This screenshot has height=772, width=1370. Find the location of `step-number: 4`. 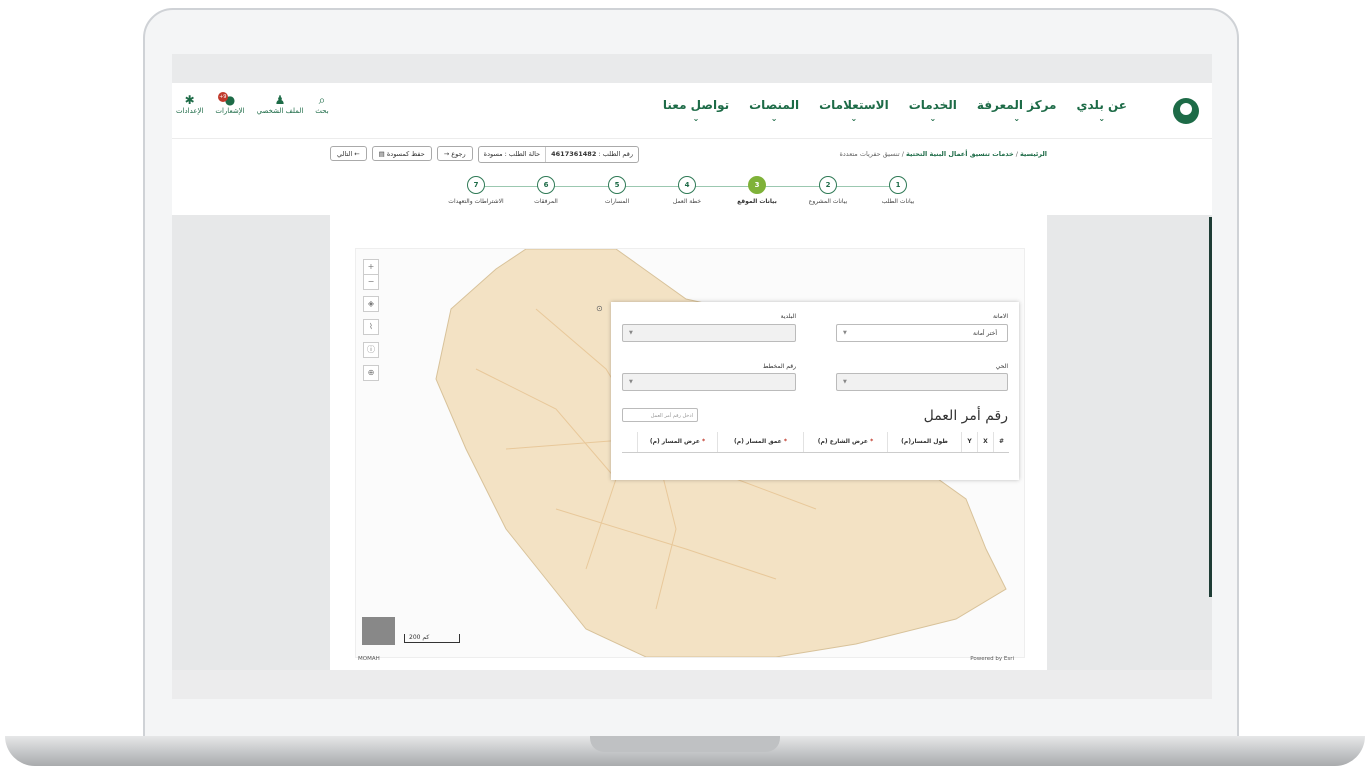

step-number: 4 is located at coordinates (687, 185).